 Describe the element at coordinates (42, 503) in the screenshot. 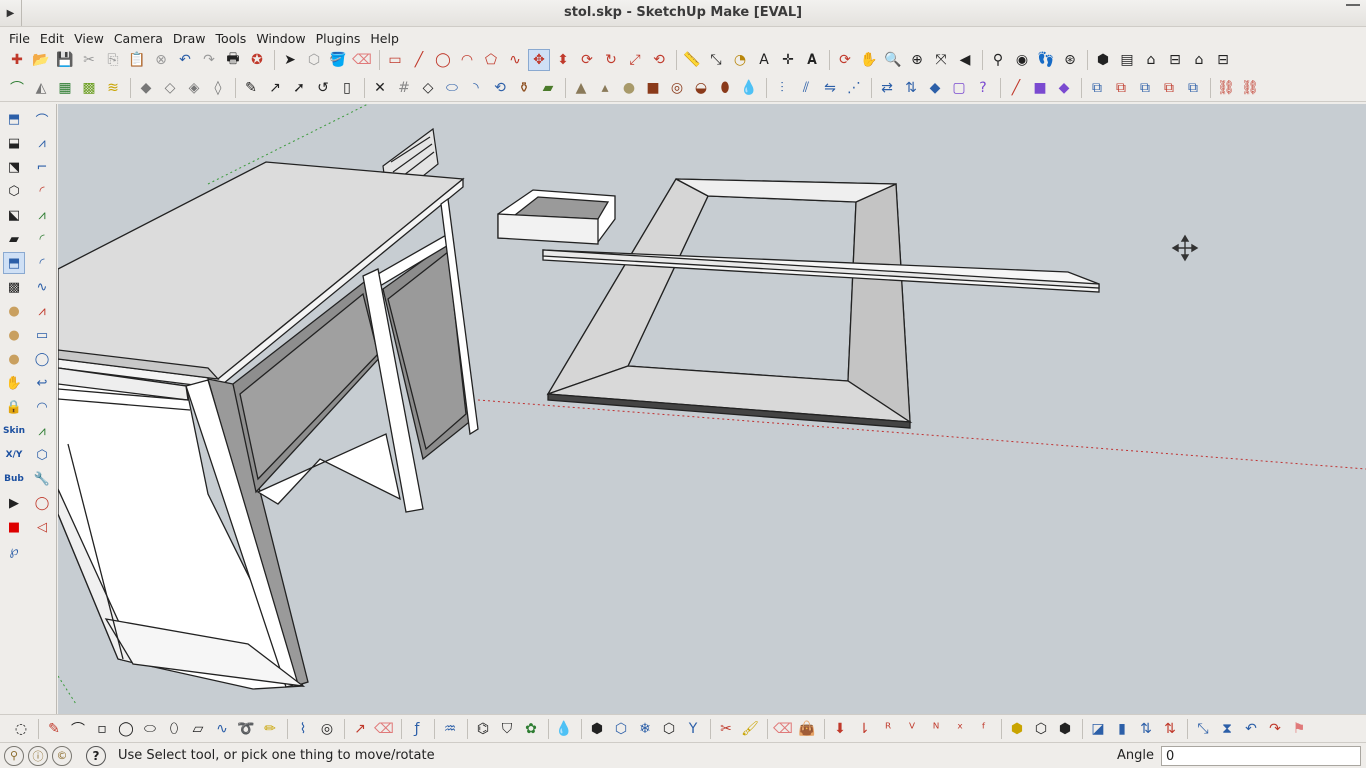

I see `ellipse-outline-icon: ◯` at that location.